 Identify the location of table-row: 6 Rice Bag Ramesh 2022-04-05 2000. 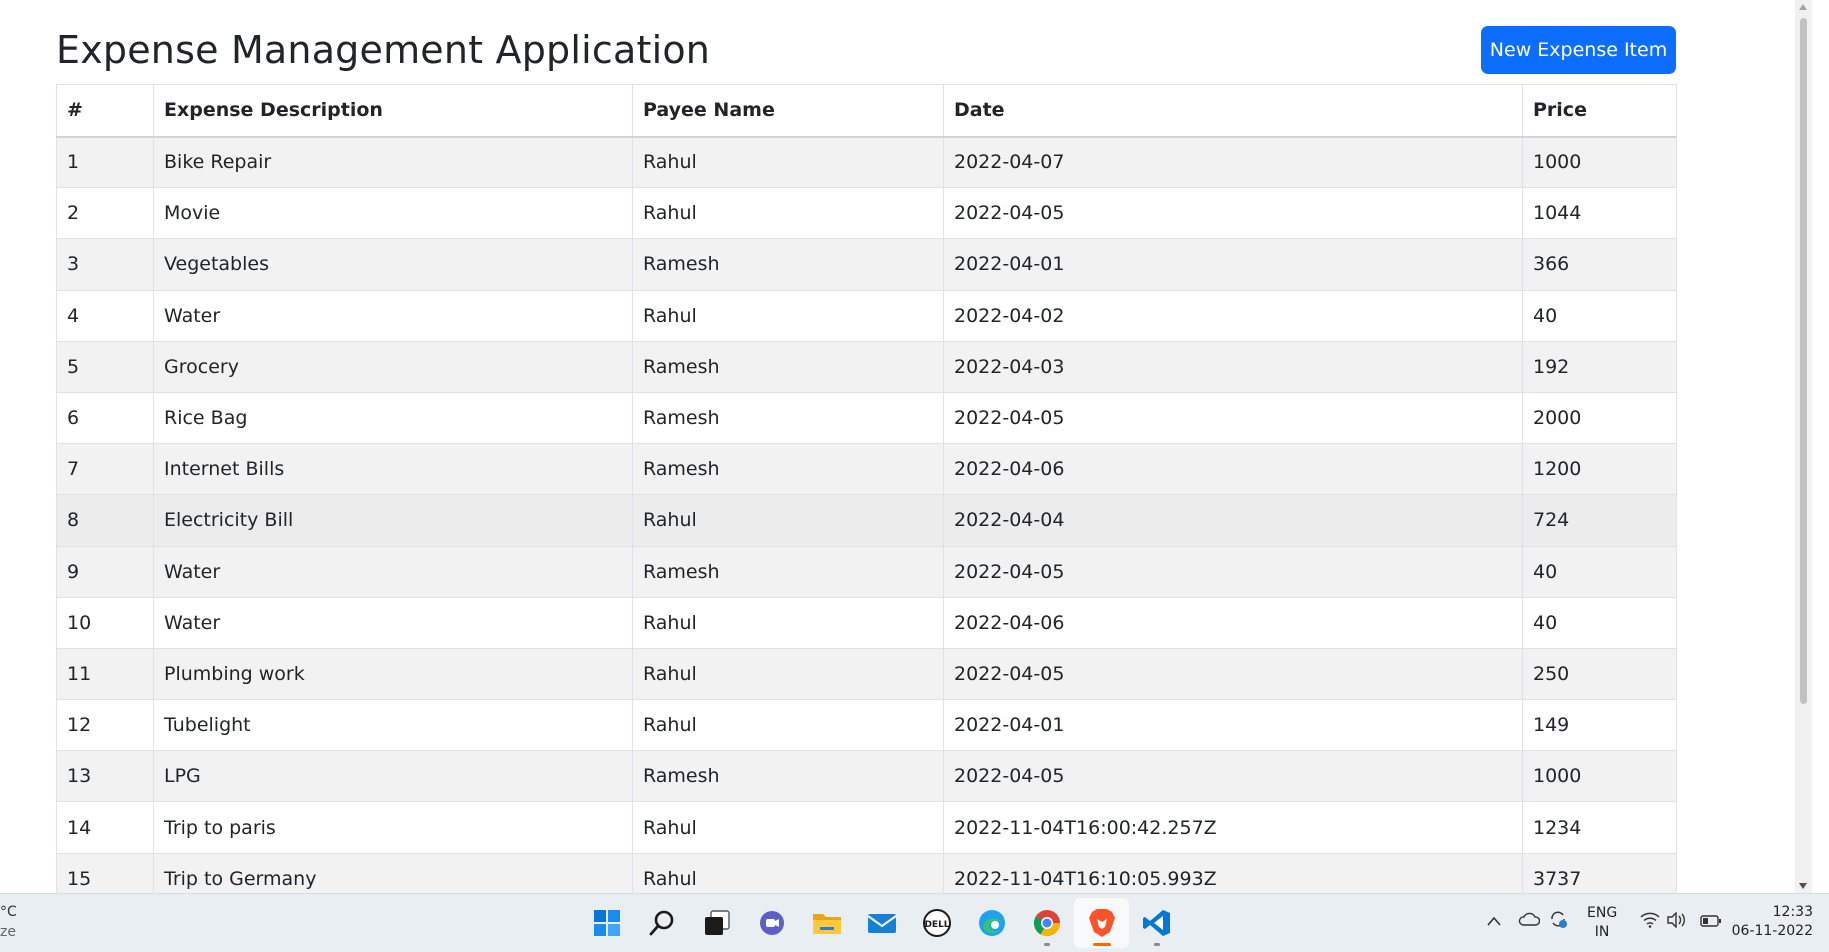
(866, 418).